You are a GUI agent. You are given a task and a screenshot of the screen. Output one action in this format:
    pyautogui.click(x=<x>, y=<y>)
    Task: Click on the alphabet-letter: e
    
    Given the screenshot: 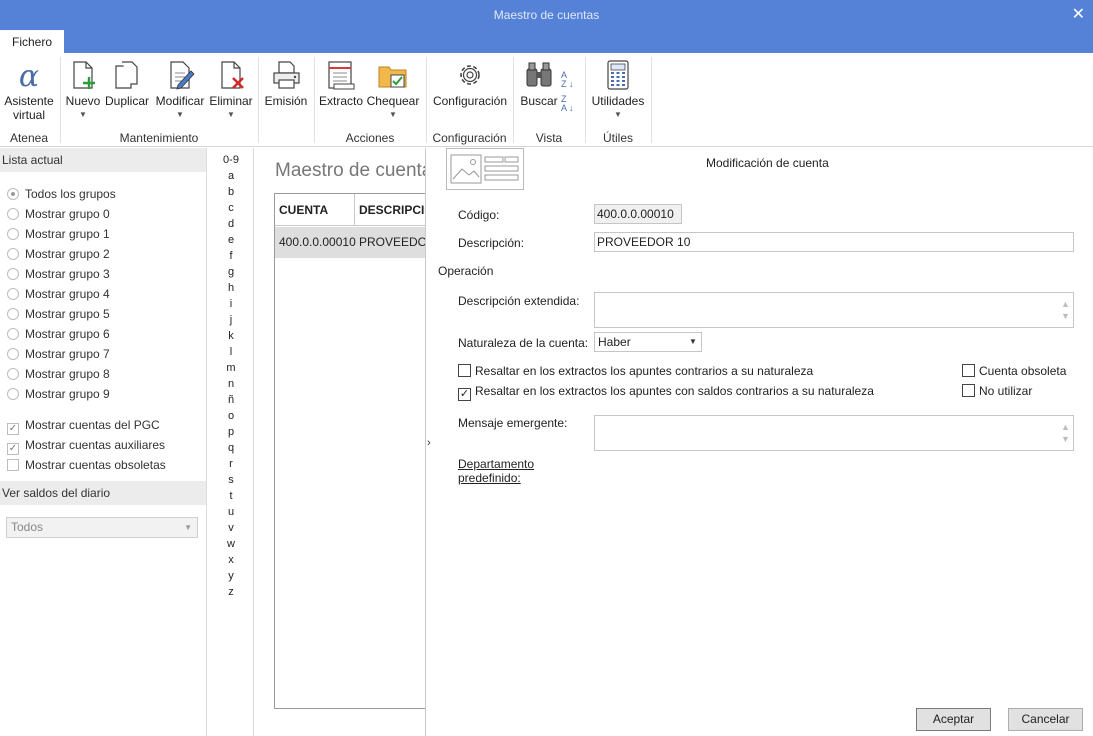 What is the action you would take?
    pyautogui.click(x=231, y=240)
    